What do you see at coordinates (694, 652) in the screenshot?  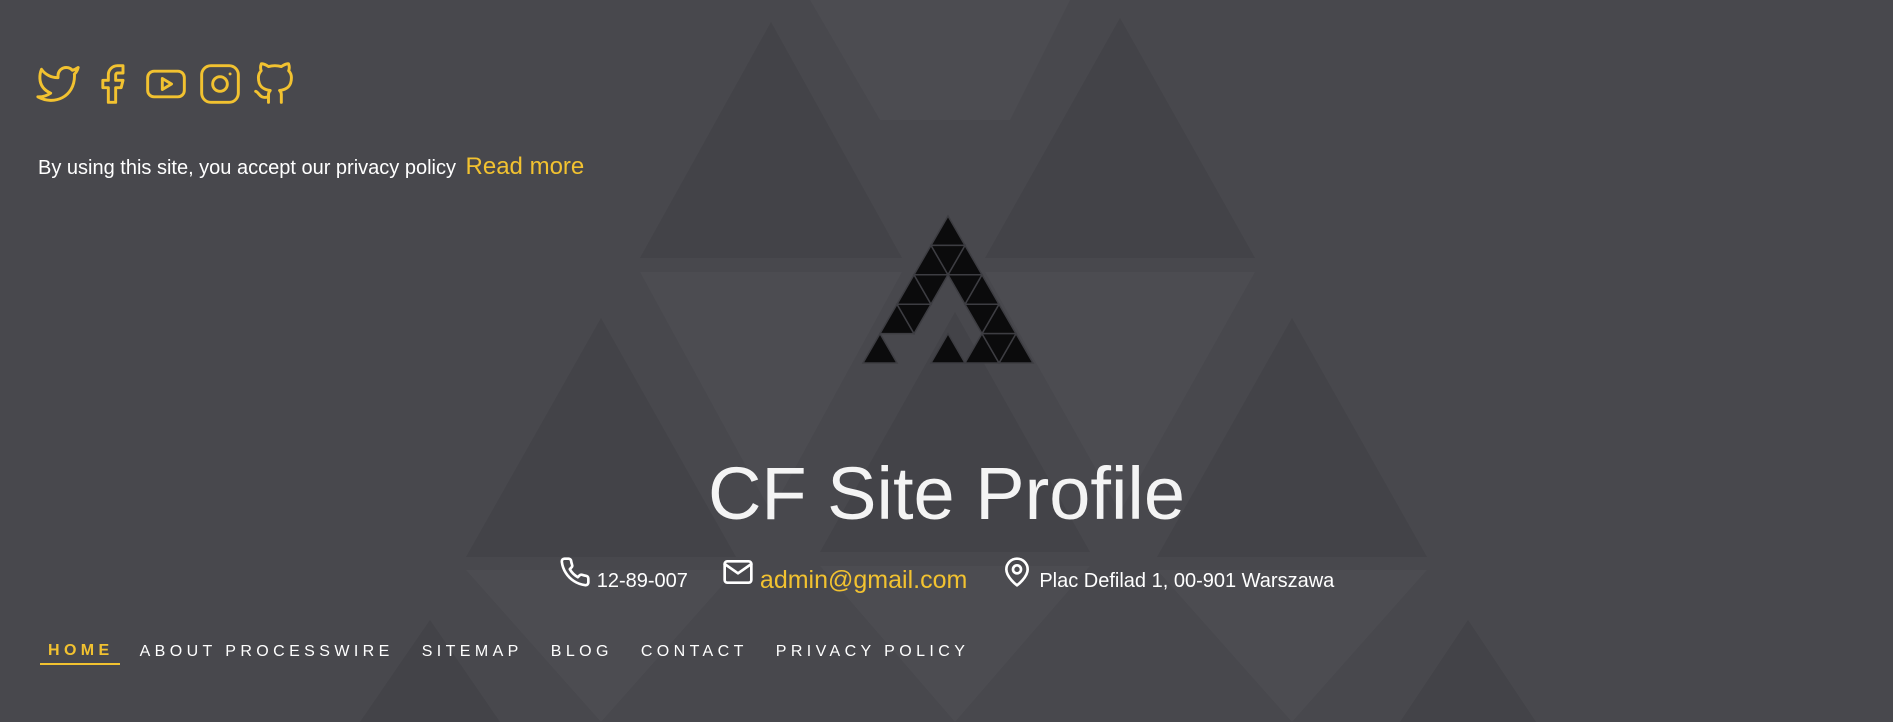 I see `nav-item-contact: CONTACT` at bounding box center [694, 652].